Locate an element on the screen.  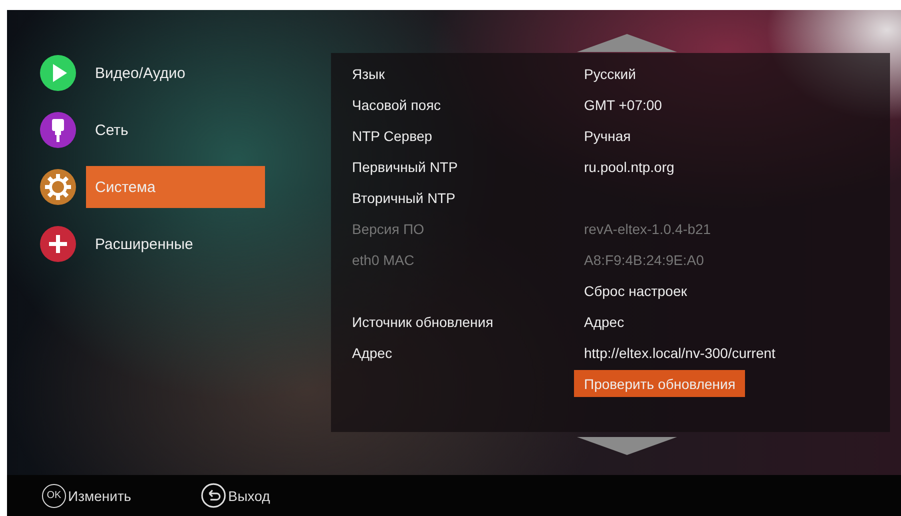
setting-label: Источник обновления is located at coordinates (422, 322).